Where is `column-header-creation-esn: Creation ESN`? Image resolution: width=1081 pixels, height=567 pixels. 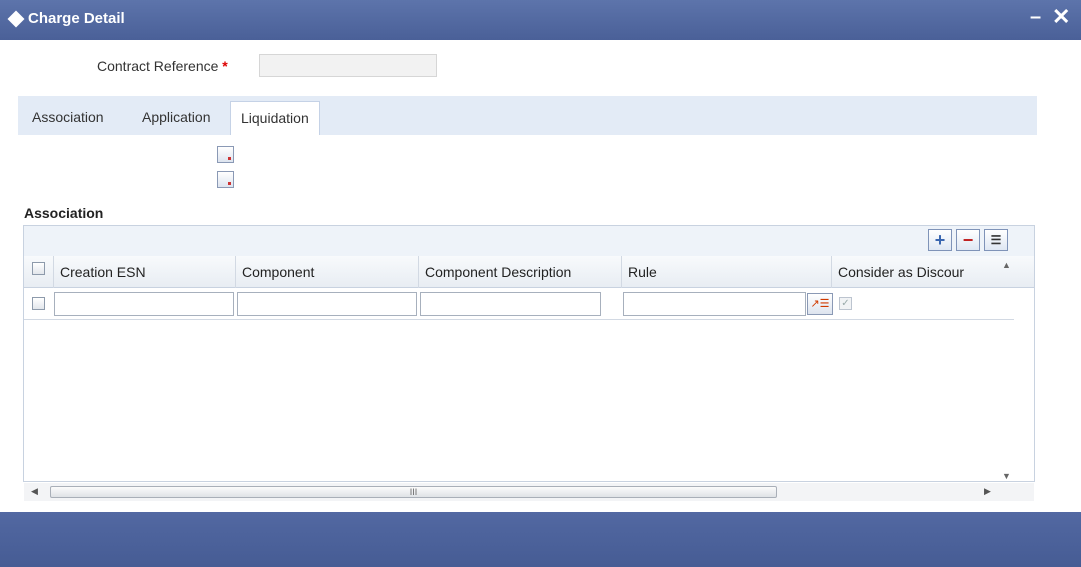
column-header-creation-esn: Creation ESN is located at coordinates (145, 272).